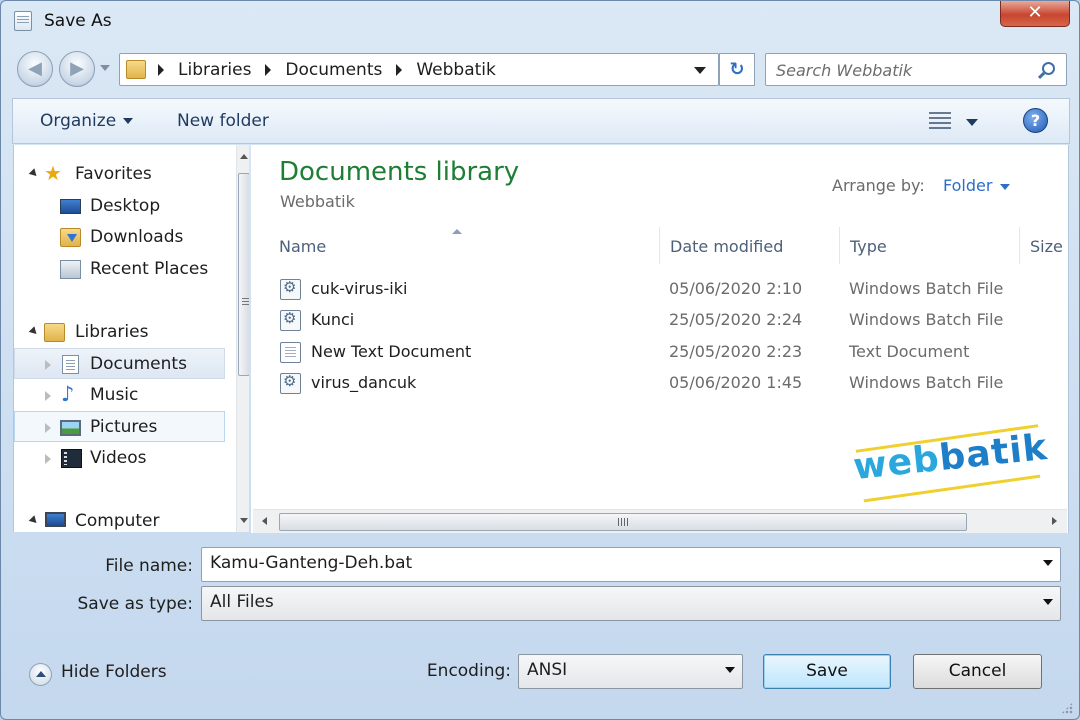 The image size is (1080, 720). I want to click on view-options-dropdown-icon, so click(972, 122).